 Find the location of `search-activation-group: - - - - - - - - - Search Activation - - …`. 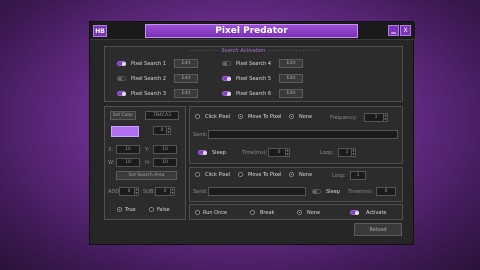

search-activation-group: - - - - - - - - - Search Activation - - … is located at coordinates (253, 74).